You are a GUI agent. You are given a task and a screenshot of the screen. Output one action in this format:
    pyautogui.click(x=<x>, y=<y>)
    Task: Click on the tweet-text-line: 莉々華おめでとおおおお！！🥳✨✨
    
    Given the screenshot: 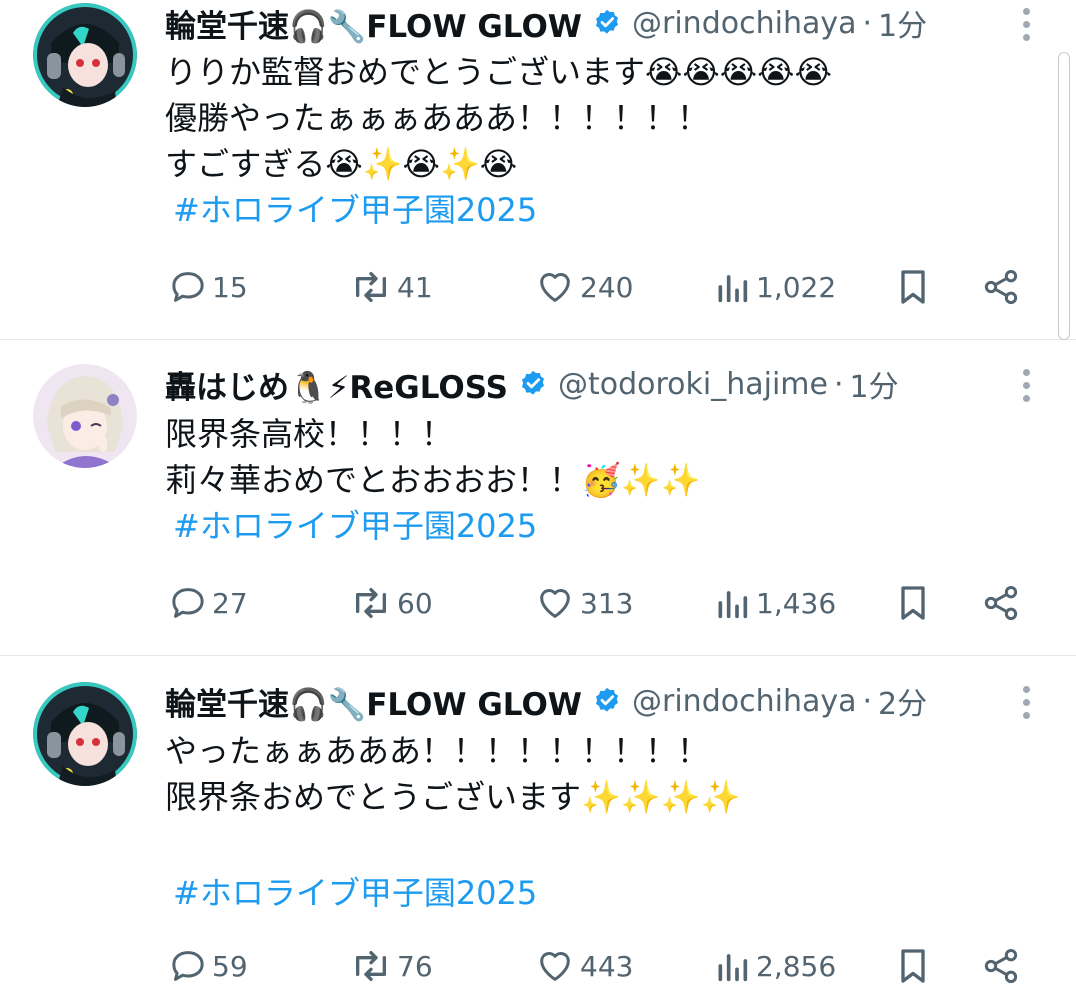 What is the action you would take?
    pyautogui.click(x=433, y=480)
    